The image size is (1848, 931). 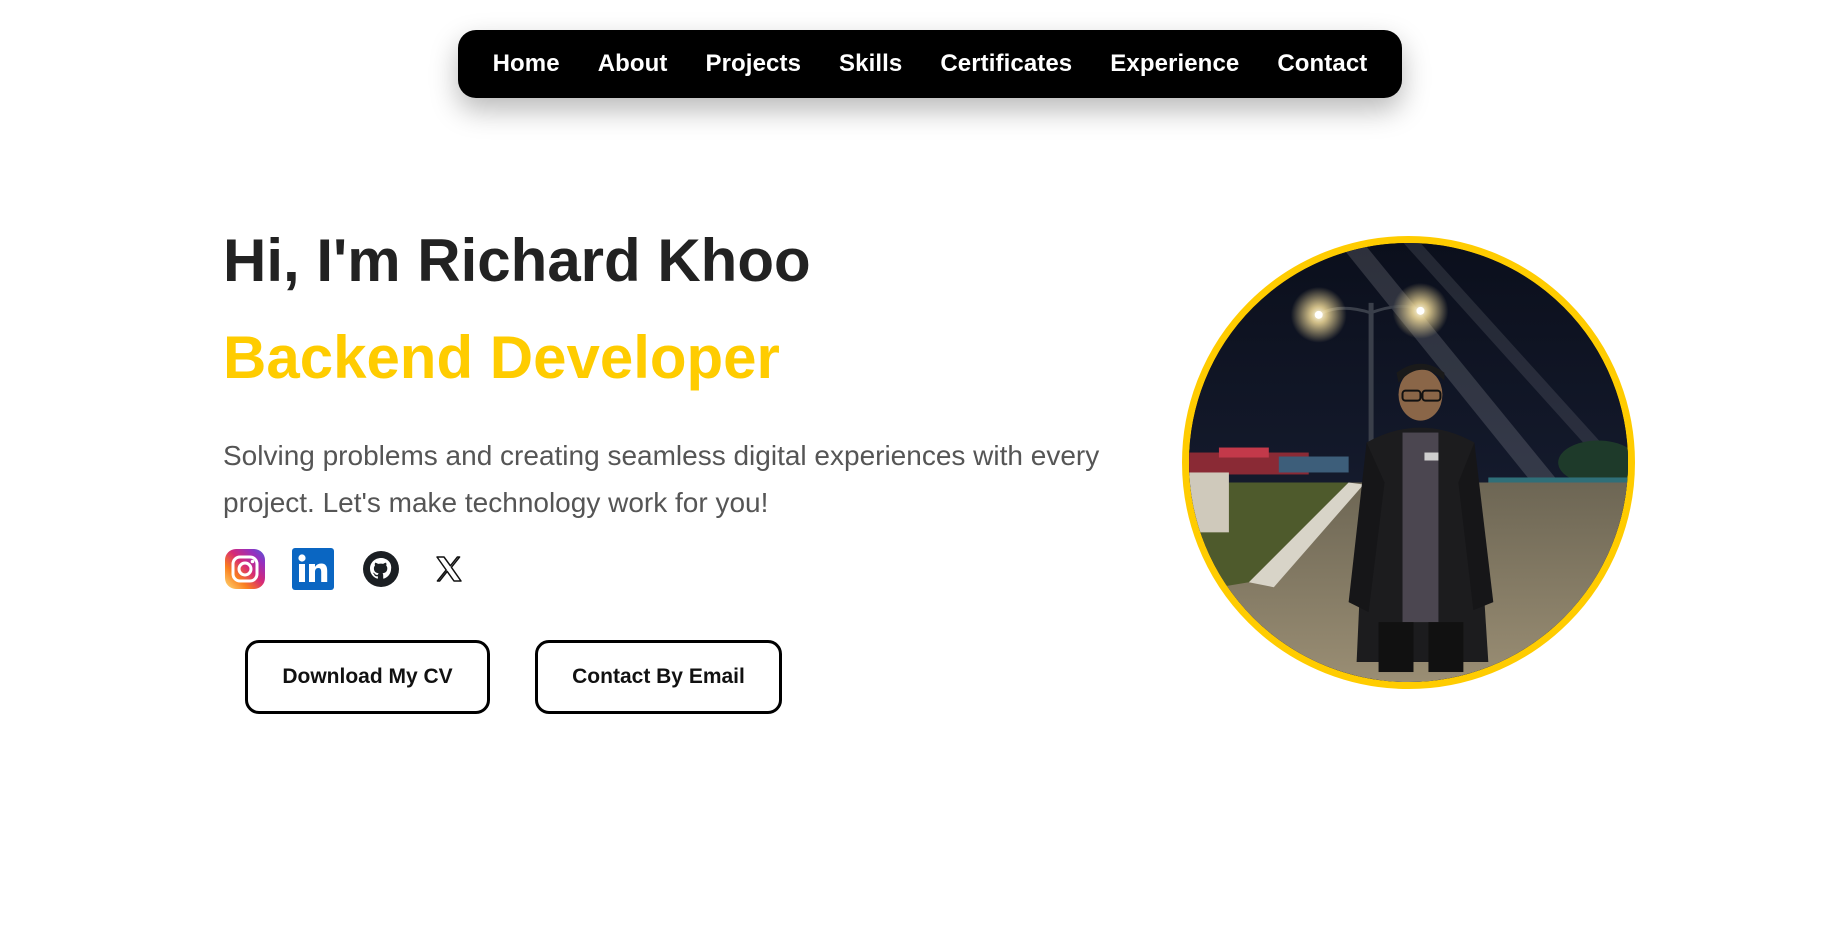 What do you see at coordinates (658, 677) in the screenshot?
I see `contact-email-button: Contact By Email` at bounding box center [658, 677].